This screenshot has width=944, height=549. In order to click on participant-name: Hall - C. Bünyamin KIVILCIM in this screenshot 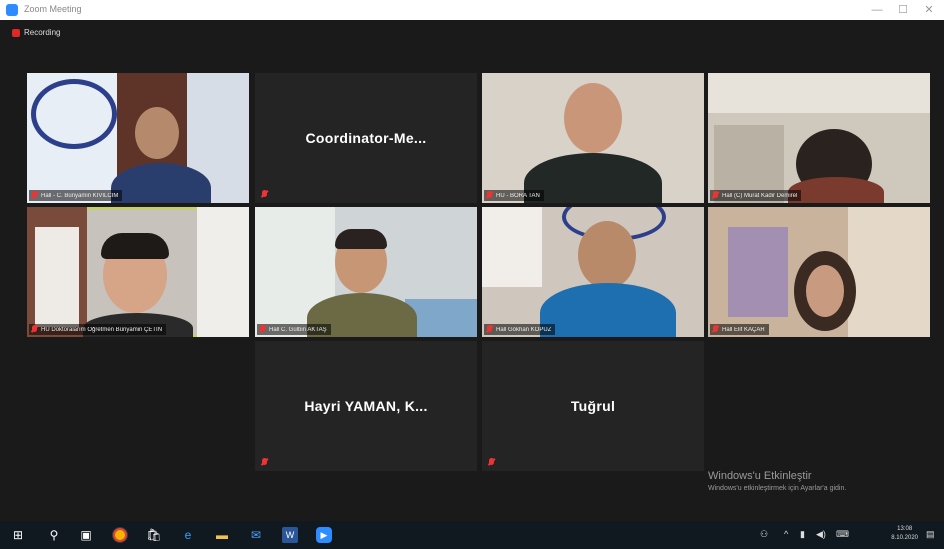, I will do `click(80, 195)`.